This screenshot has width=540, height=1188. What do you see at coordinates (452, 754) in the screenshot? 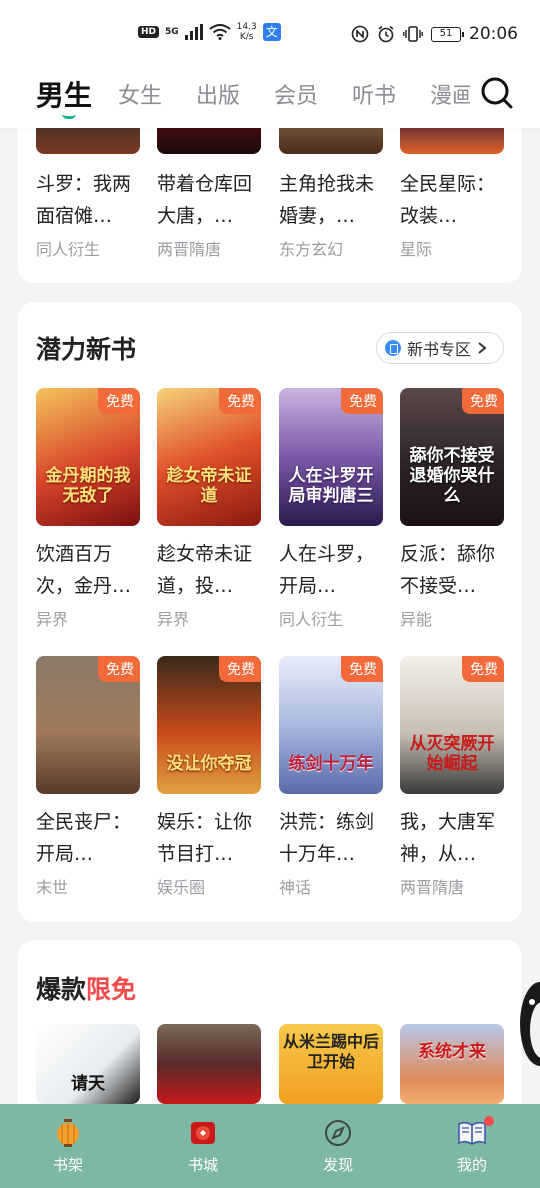
I see `cover-text: 从灭突厥开始崛起` at bounding box center [452, 754].